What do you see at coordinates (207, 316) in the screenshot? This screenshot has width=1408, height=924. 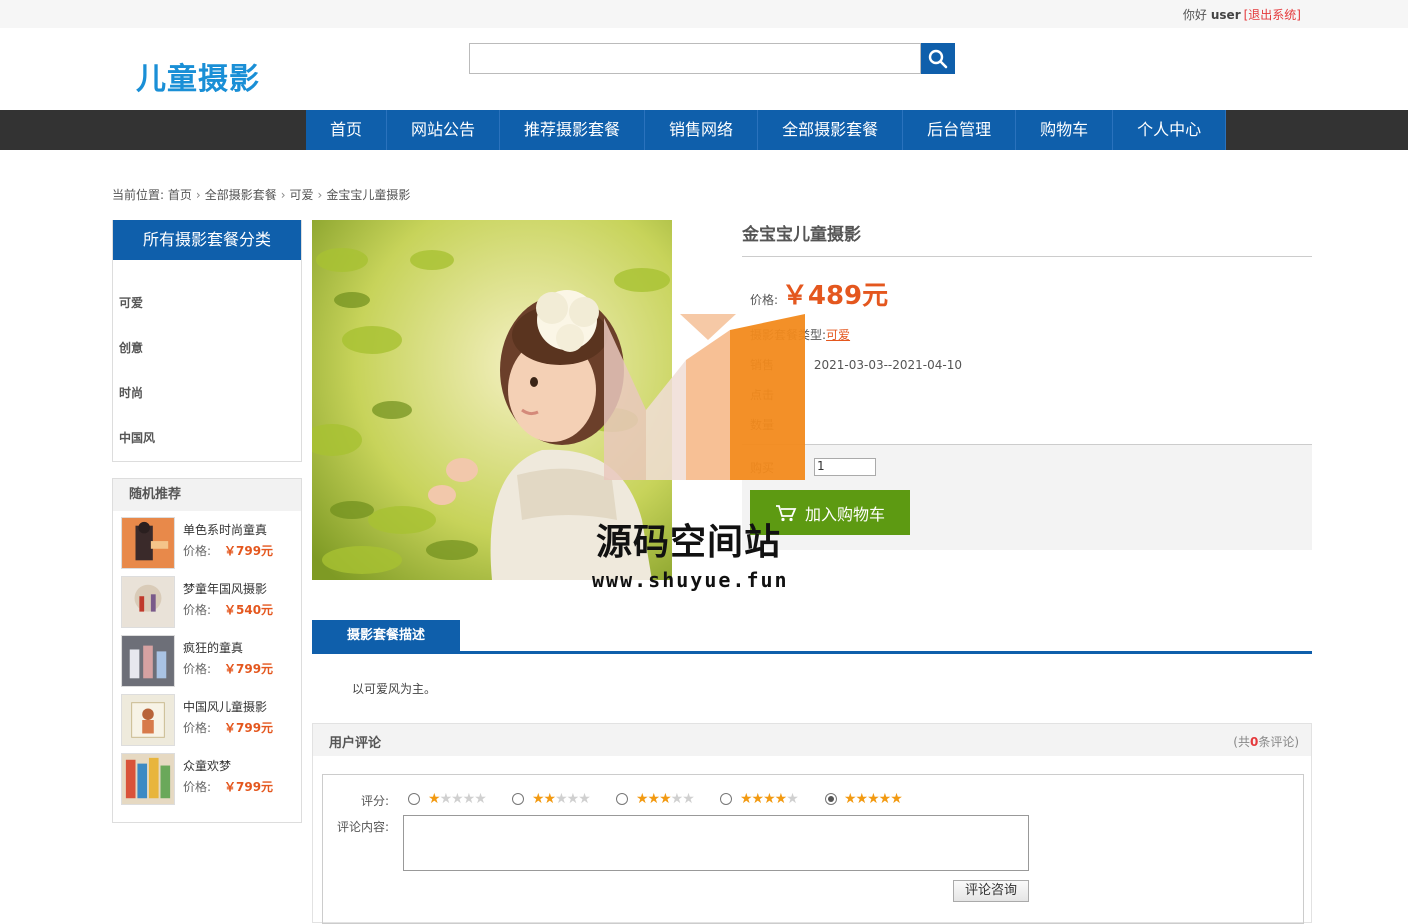 I see `category-item: 可爱` at bounding box center [207, 316].